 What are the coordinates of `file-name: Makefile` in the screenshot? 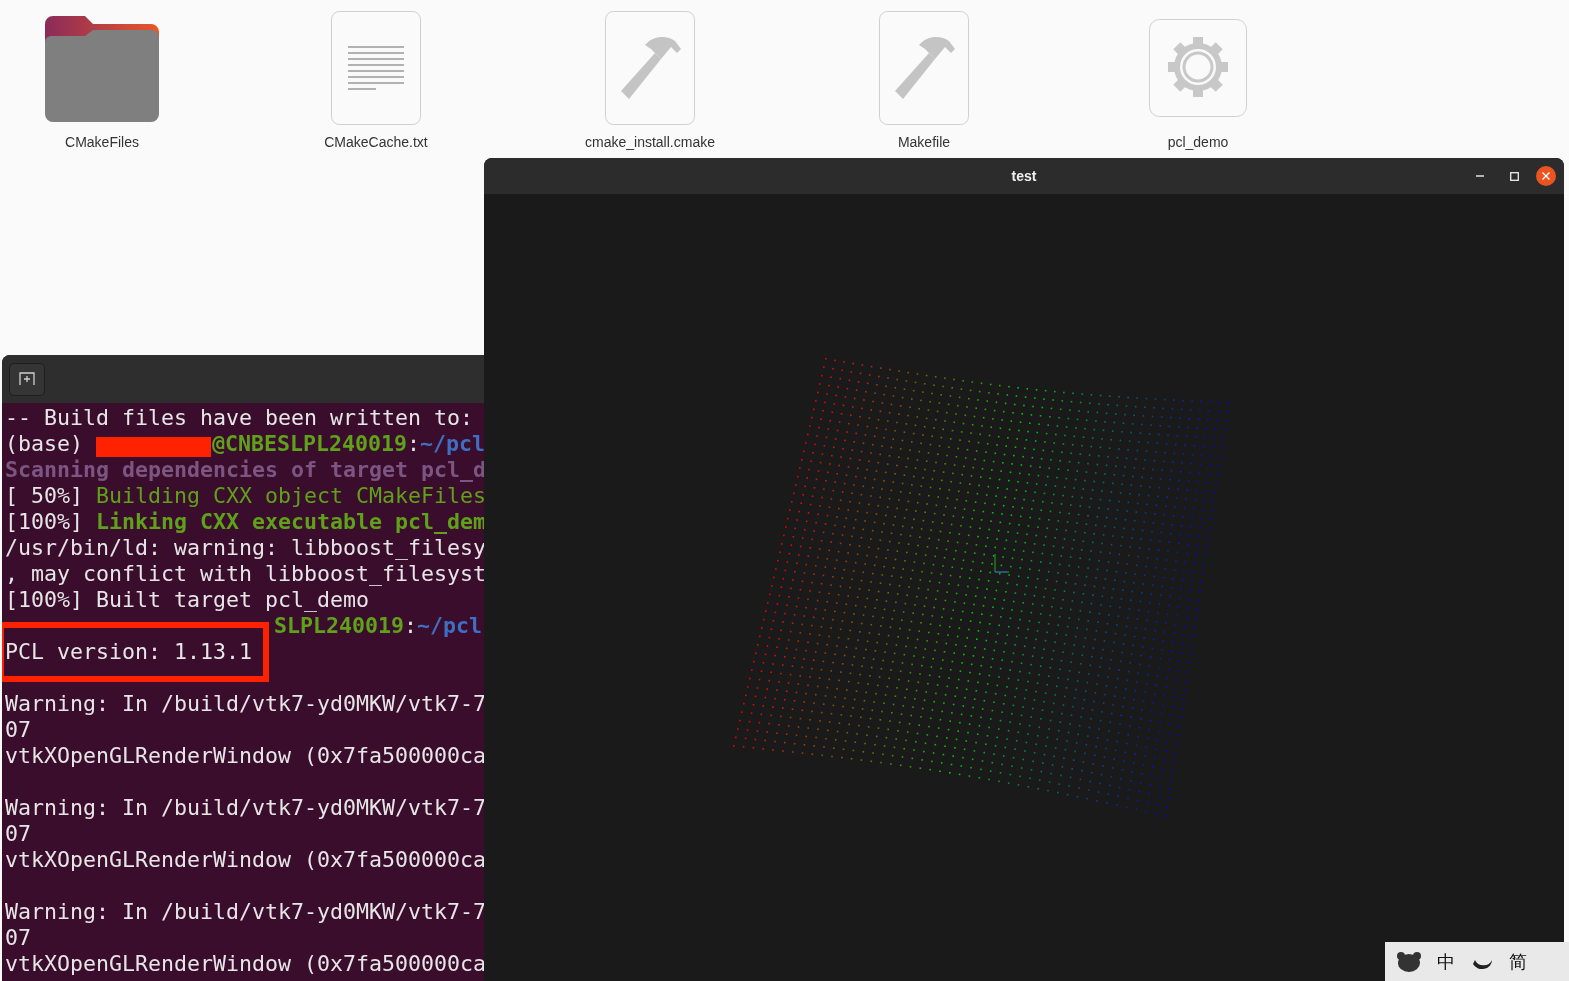 It's located at (924, 142).